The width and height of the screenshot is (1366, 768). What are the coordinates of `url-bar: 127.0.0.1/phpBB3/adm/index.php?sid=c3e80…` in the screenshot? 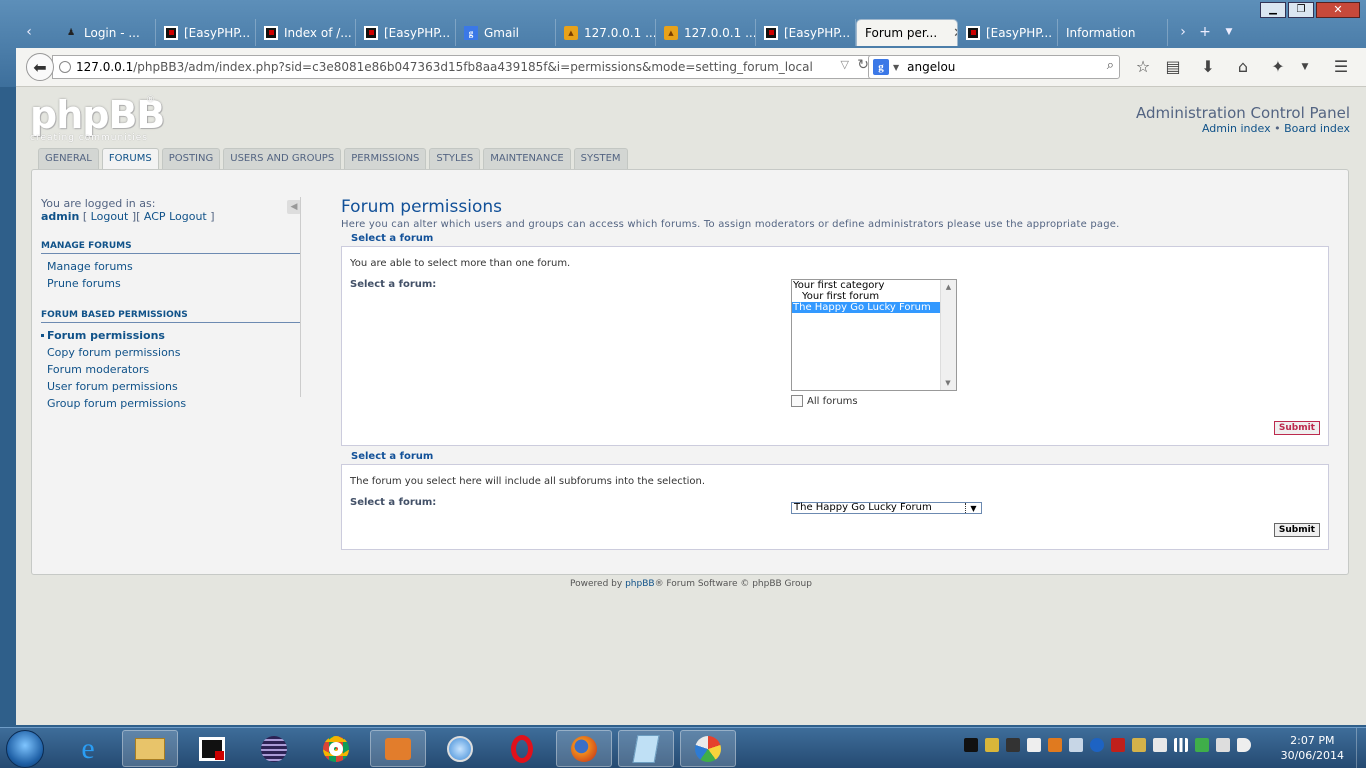 It's located at (464, 67).